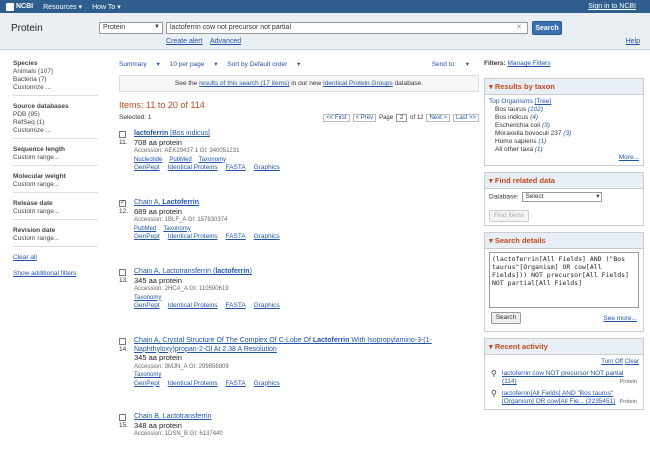 Image resolution: width=650 pixels, height=476 pixels. I want to click on howto-menu: How To ▾, so click(106, 7).